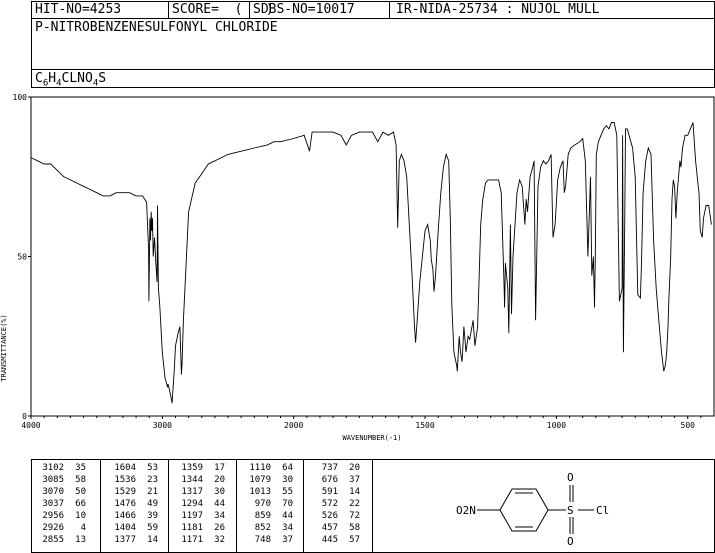 This screenshot has height=553, width=715. What do you see at coordinates (4, 347) in the screenshot?
I see `y-axis-label: TRANSMITTANCE(%)` at bounding box center [4, 347].